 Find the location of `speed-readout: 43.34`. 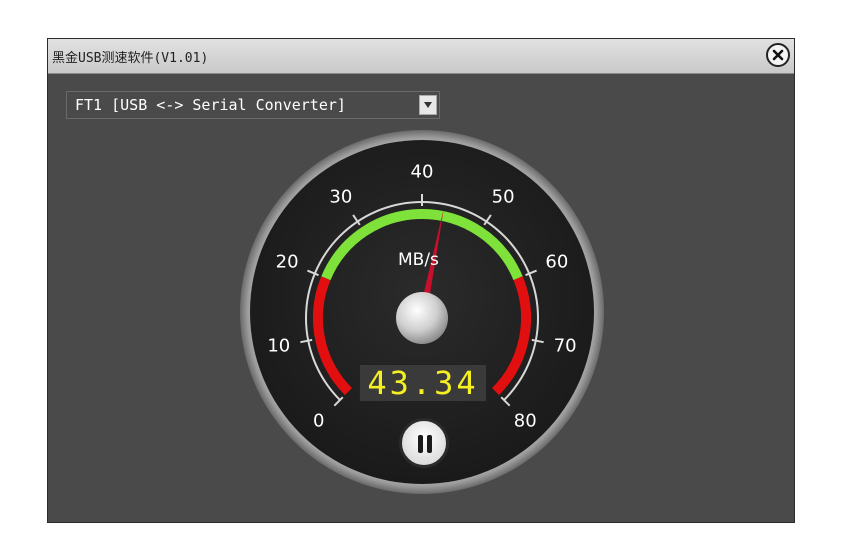

speed-readout: 43.34 is located at coordinates (423, 383).